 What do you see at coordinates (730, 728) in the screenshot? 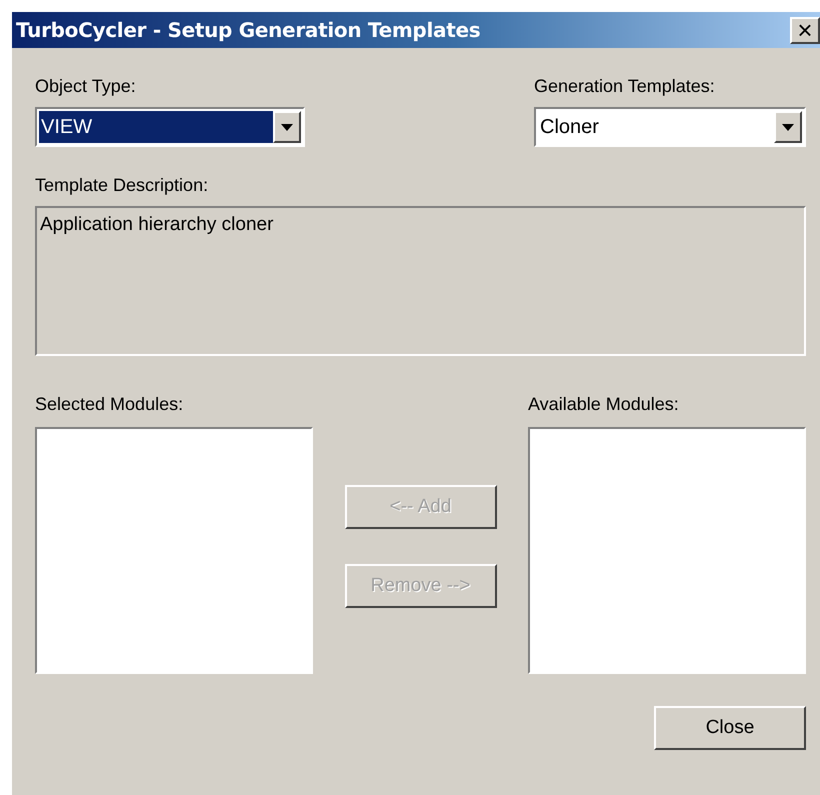
I see `close-dialog-button: Close` at bounding box center [730, 728].